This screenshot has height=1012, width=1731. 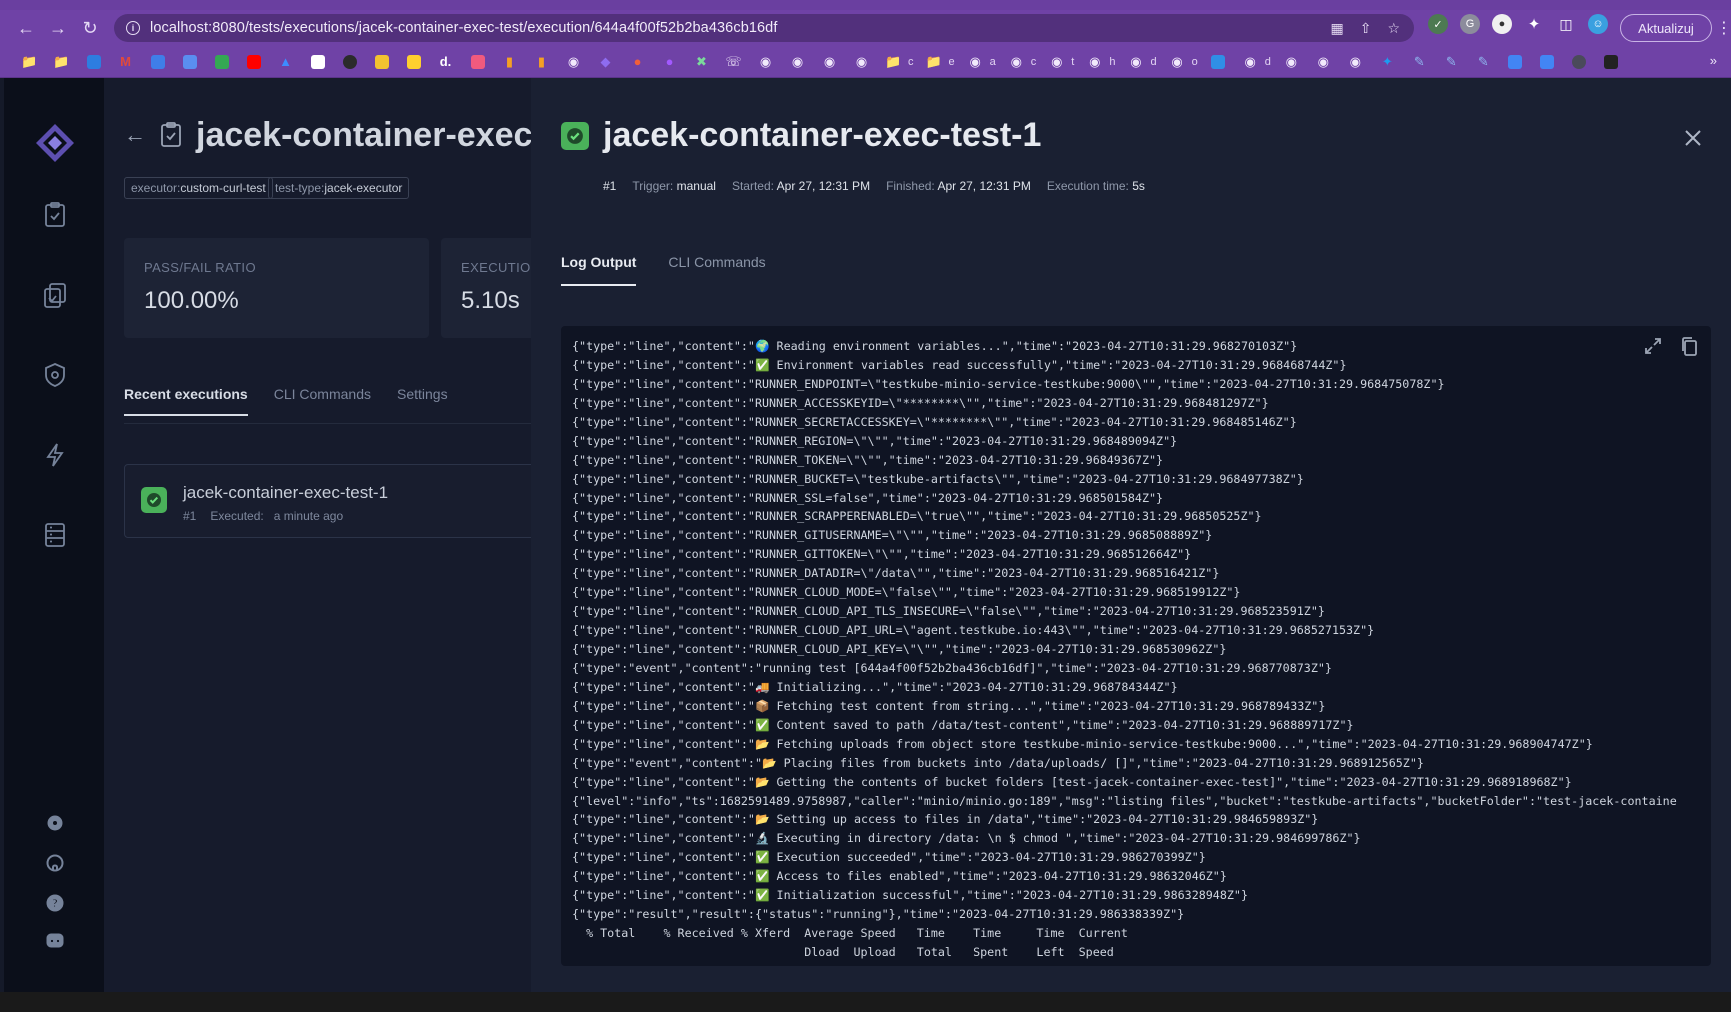 I want to click on bookmarks-overflow-icon: », so click(x=1713, y=60).